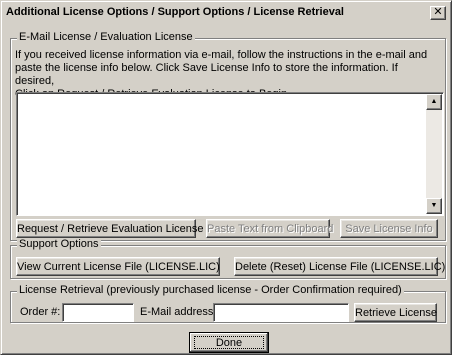  I want to click on request-evaluation-license-button: Request / Retrieve Evaluation License, so click(110, 228).